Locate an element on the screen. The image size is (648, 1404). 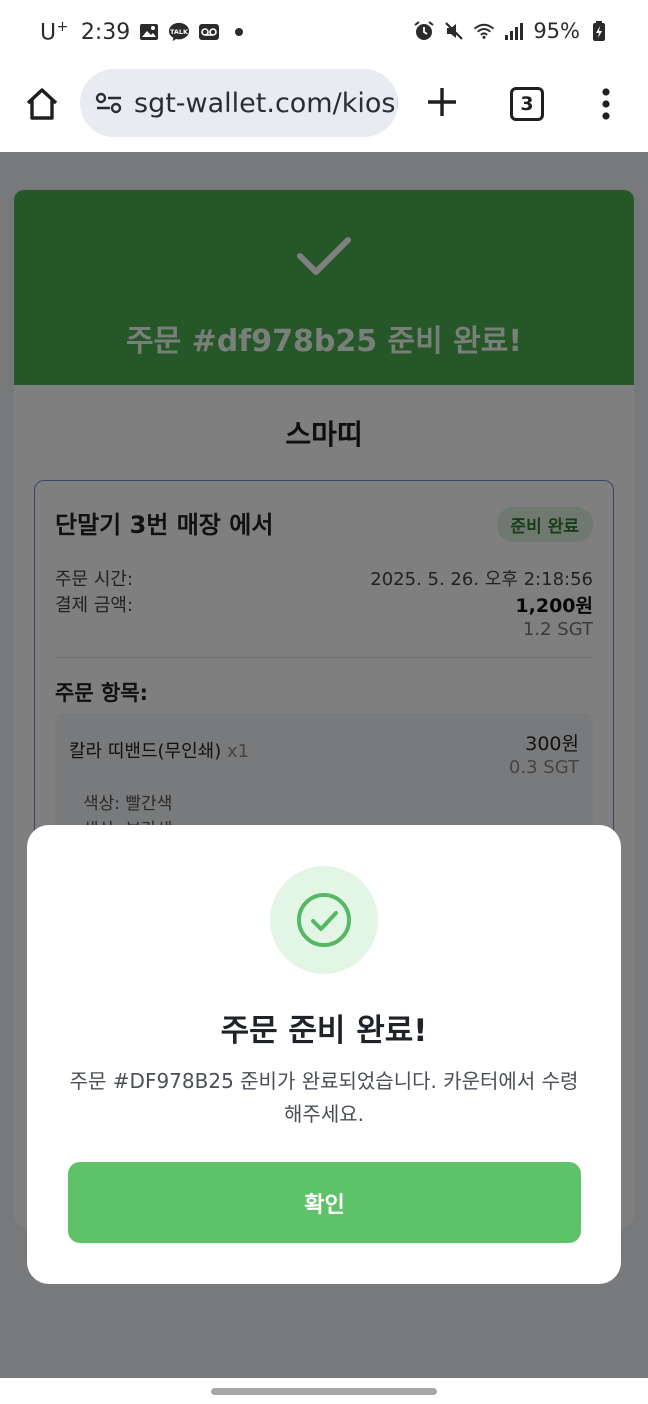
kakaotalk-icon: TALK is located at coordinates (179, 32).